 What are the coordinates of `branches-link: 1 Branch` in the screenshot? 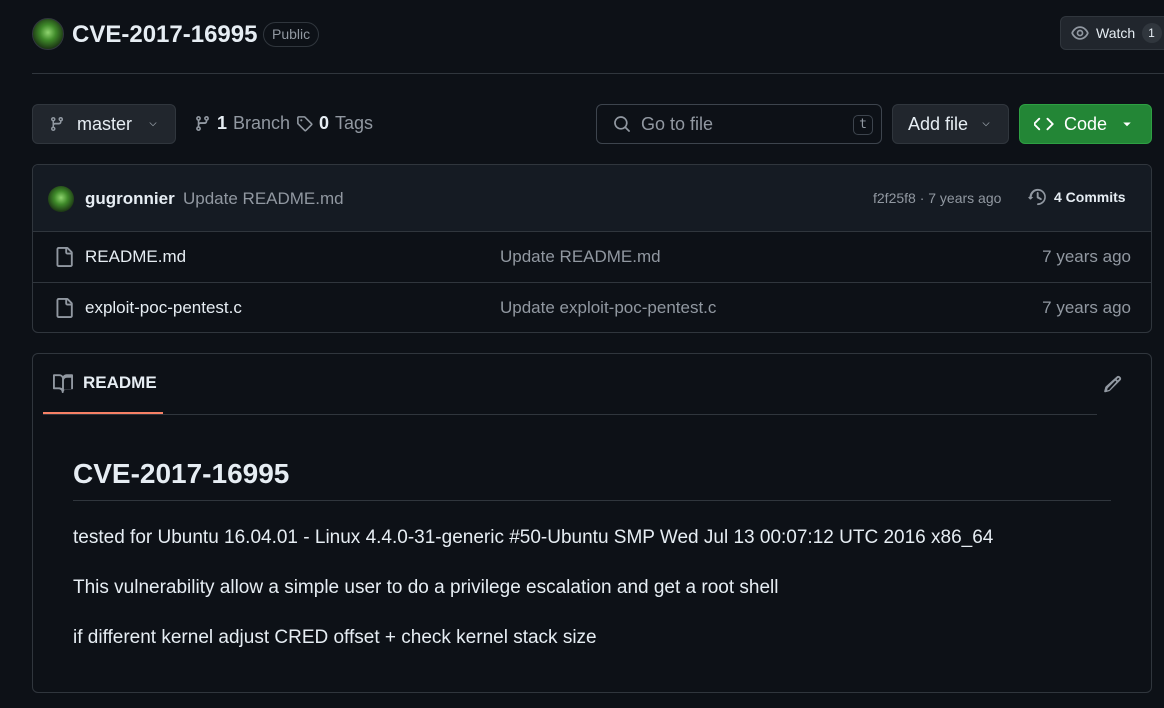 It's located at (242, 123).